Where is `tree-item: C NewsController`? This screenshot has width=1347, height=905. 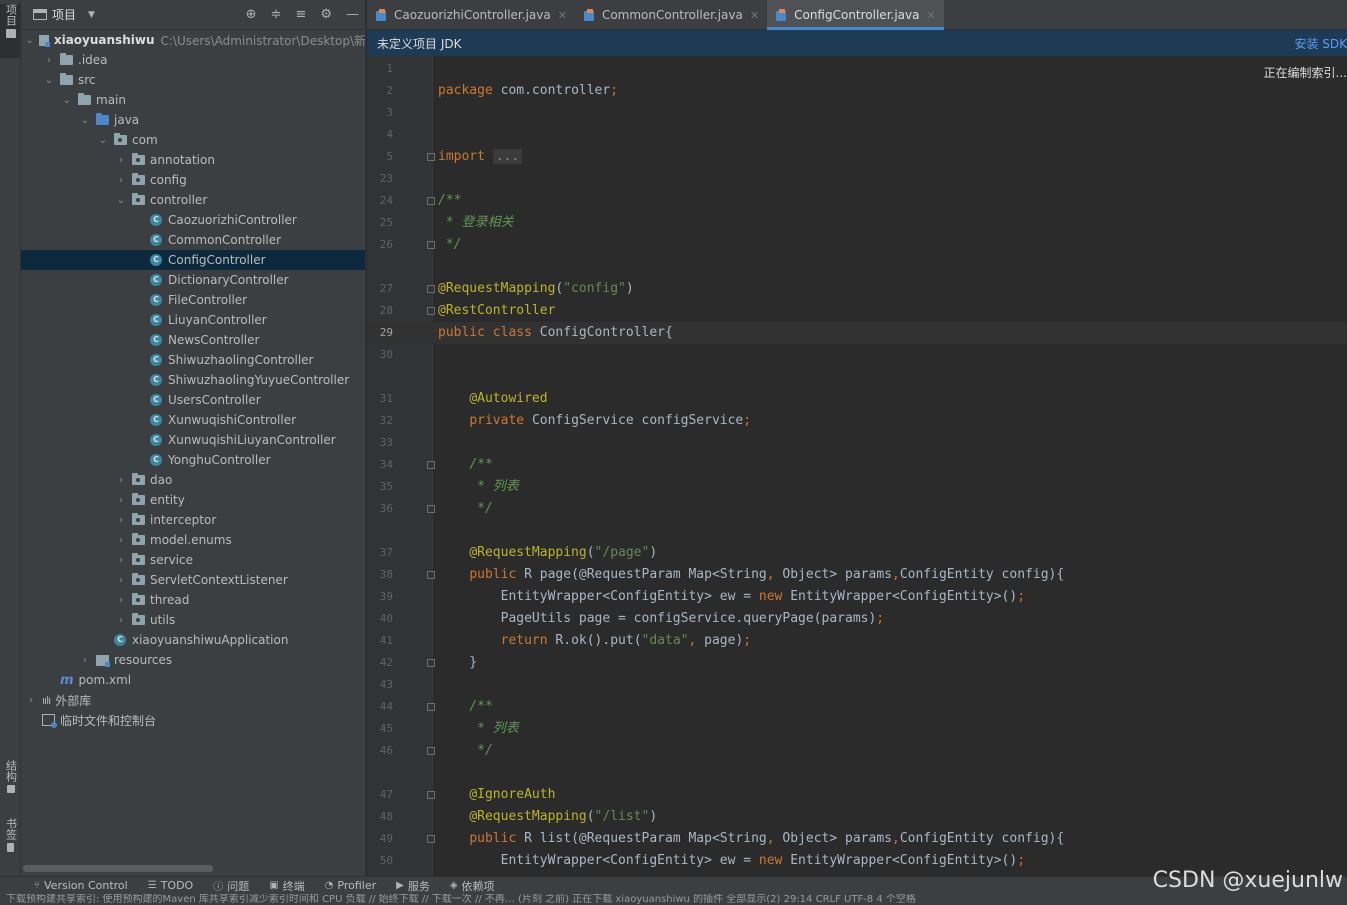 tree-item: C NewsController is located at coordinates (193, 340).